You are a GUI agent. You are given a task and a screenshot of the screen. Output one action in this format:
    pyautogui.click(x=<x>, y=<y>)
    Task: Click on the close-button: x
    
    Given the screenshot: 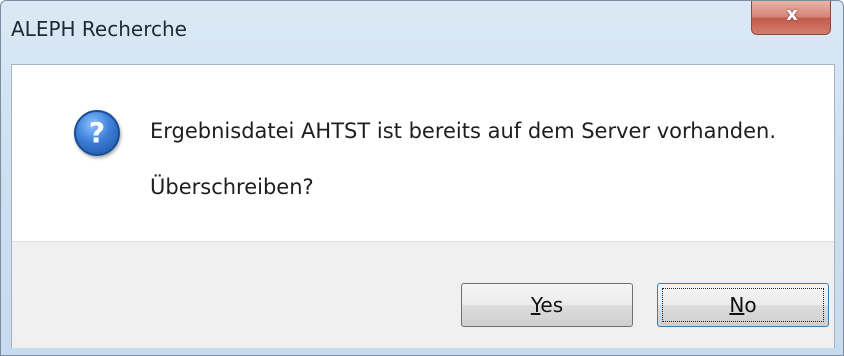 What is the action you would take?
    pyautogui.click(x=791, y=18)
    